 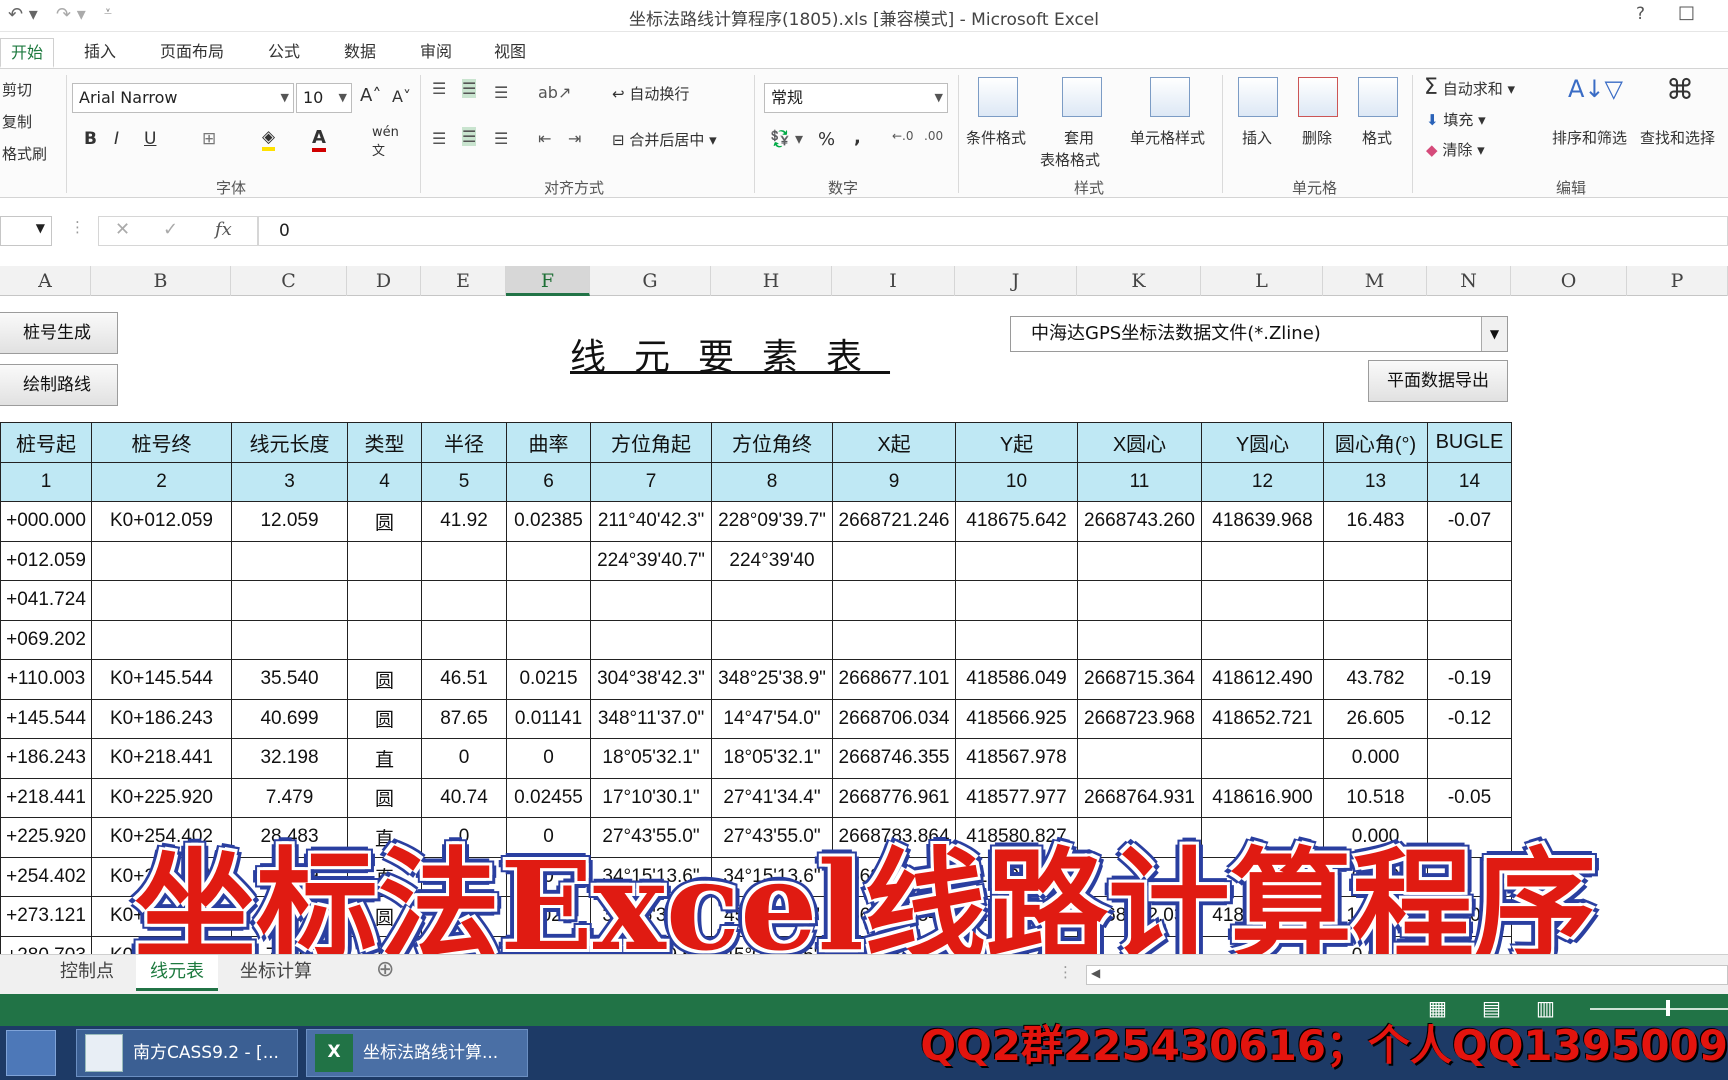 I want to click on col-header-p: P, so click(x=1677, y=281).